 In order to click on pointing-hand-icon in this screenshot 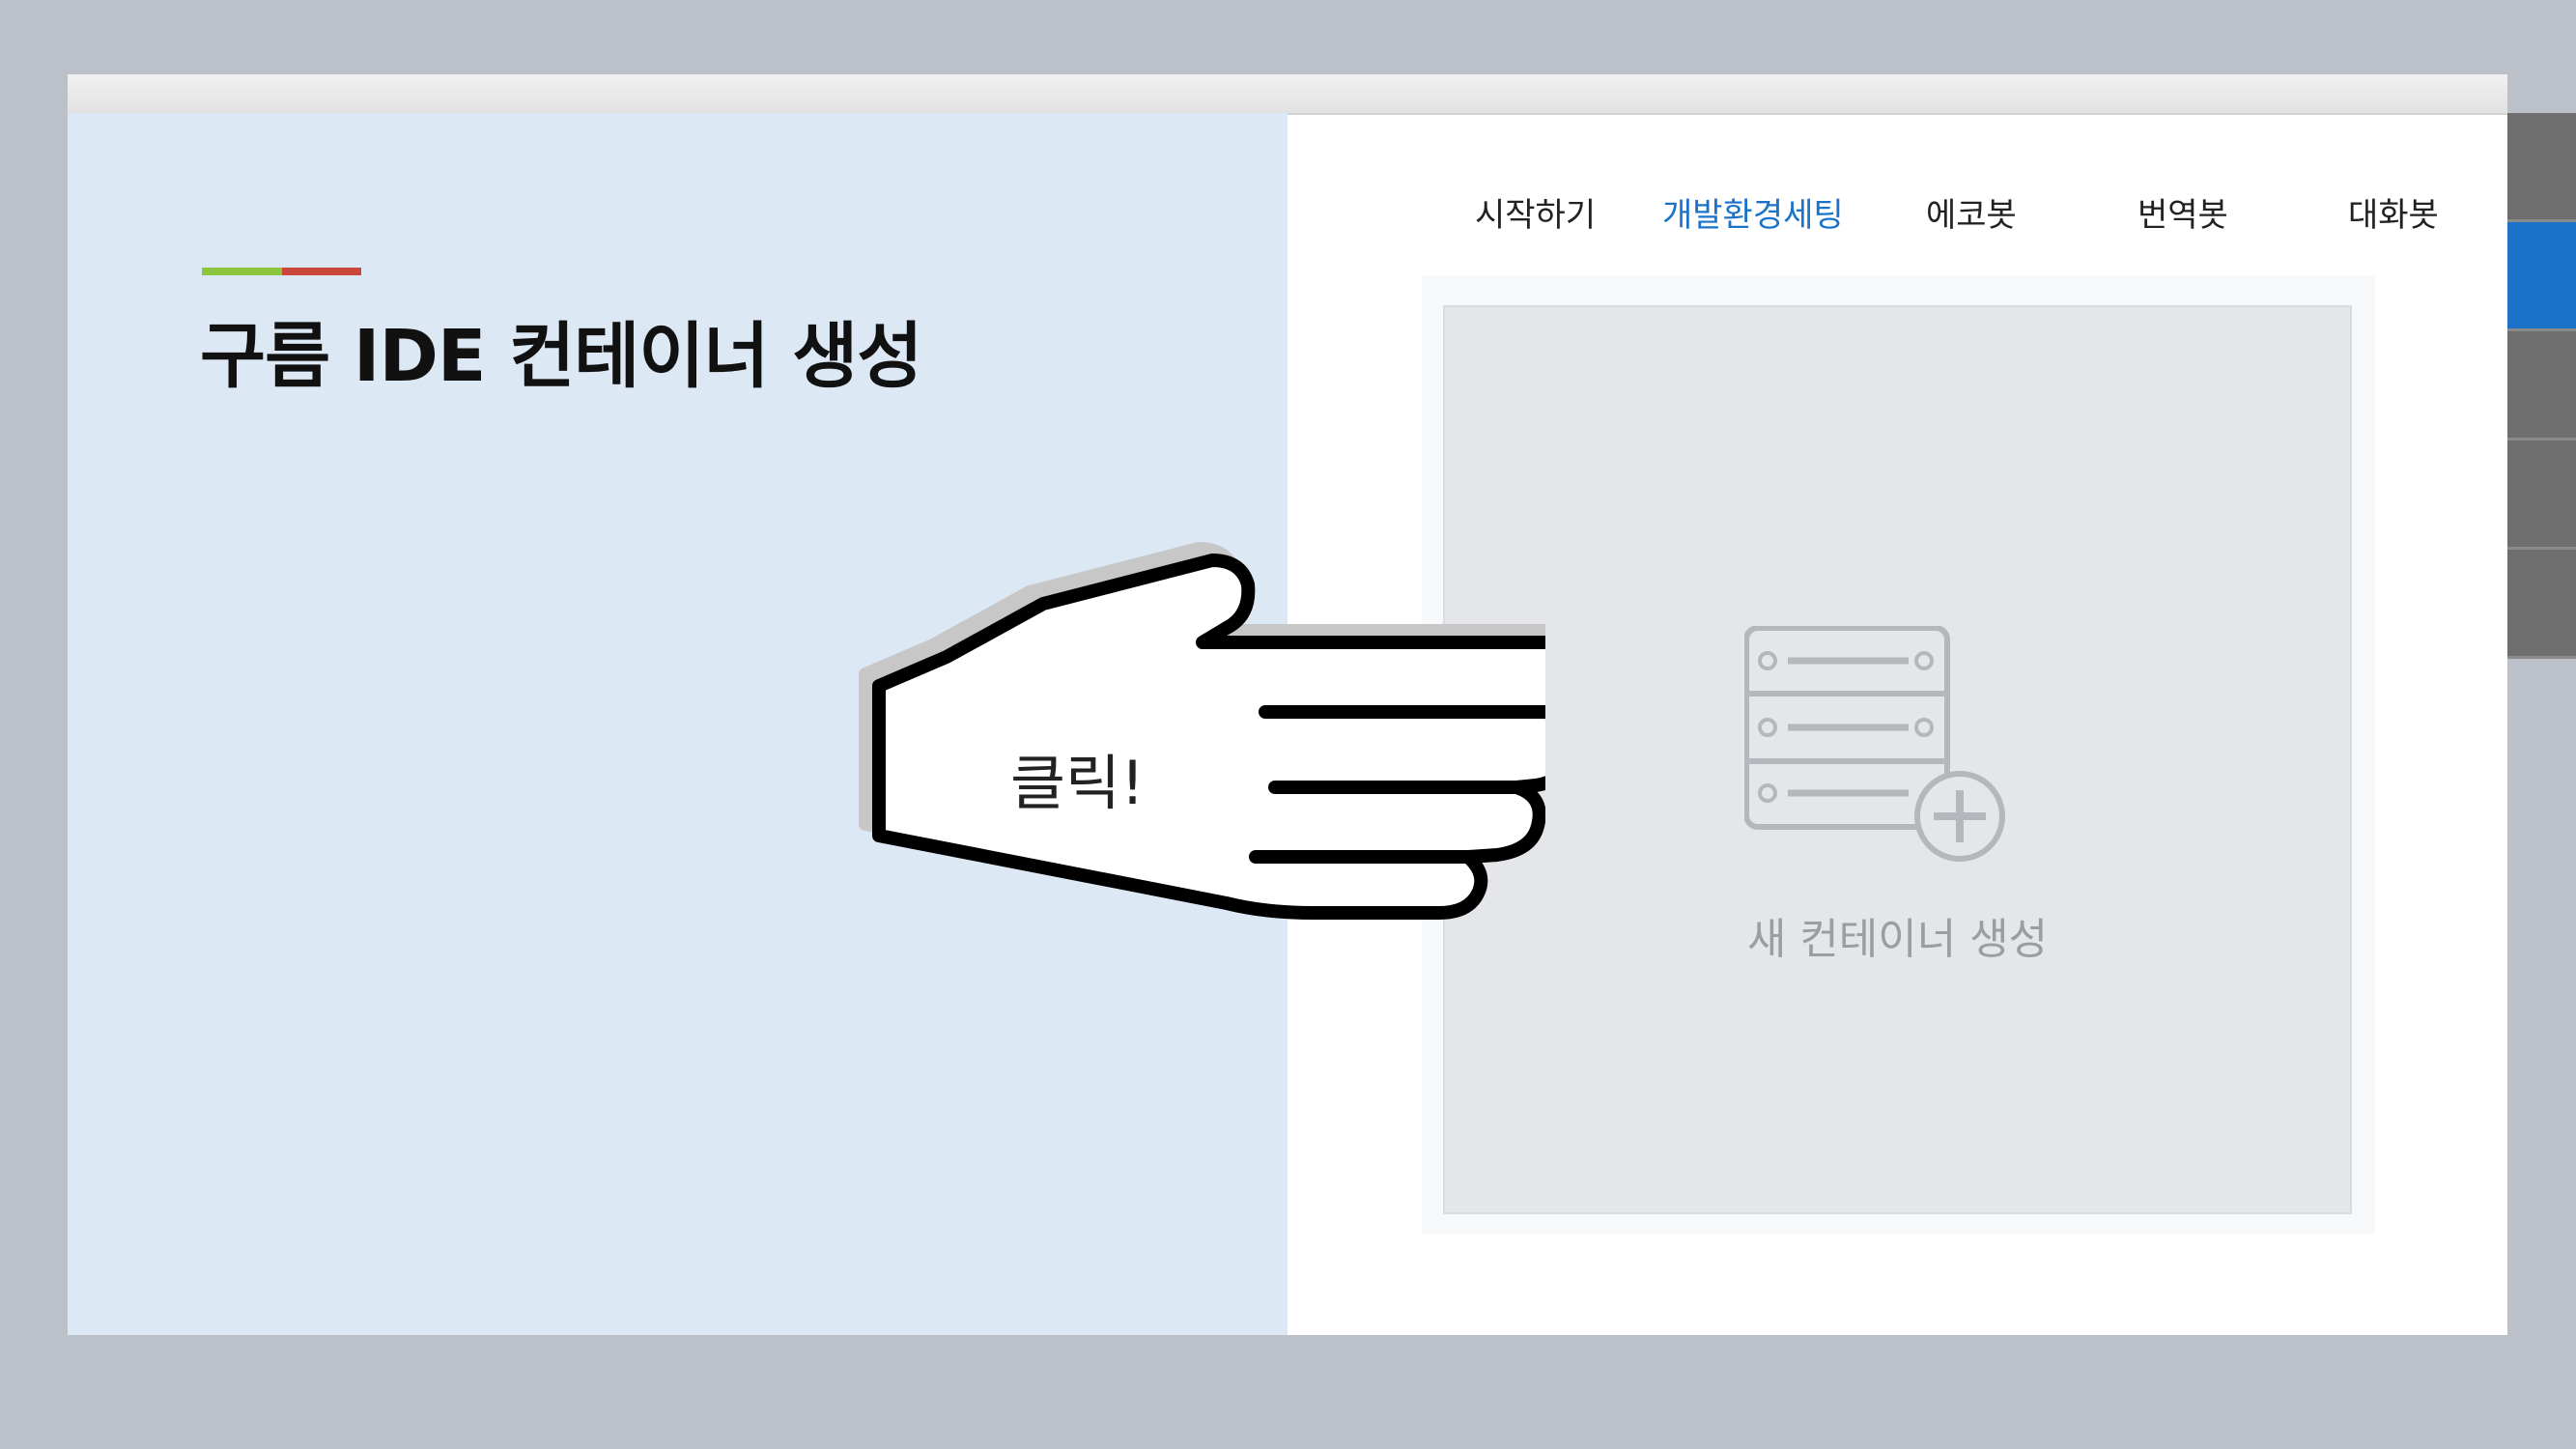, I will do `click(1202, 731)`.